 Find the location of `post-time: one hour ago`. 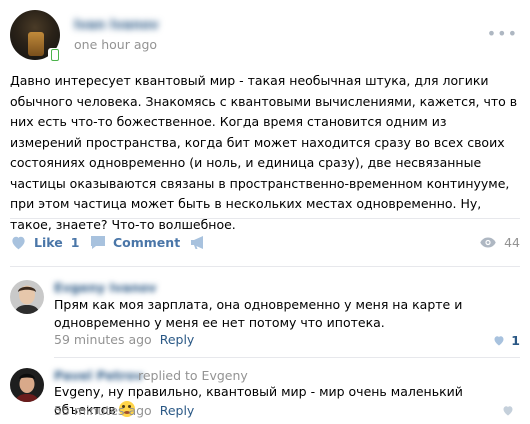

post-time: one hour ago is located at coordinates (115, 44).